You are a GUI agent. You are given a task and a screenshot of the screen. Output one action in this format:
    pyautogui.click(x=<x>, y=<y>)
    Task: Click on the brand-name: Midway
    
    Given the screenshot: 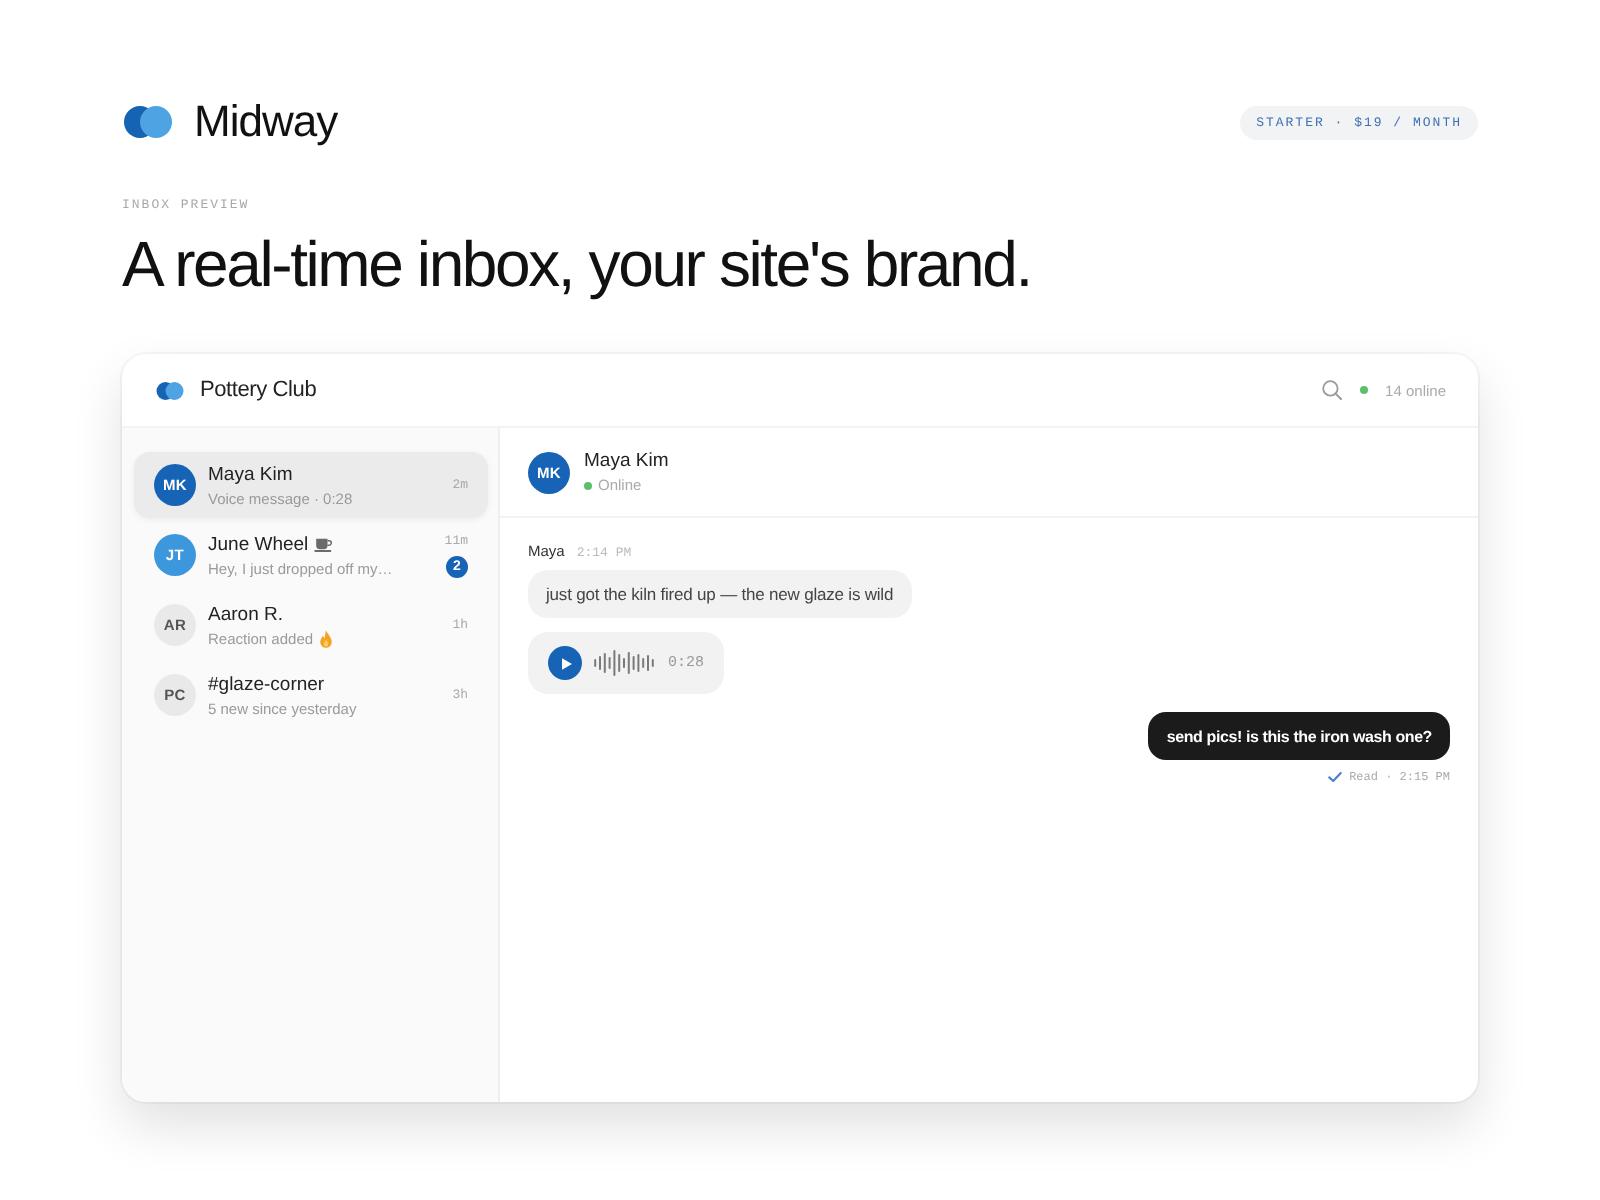 What is the action you would take?
    pyautogui.click(x=266, y=122)
    